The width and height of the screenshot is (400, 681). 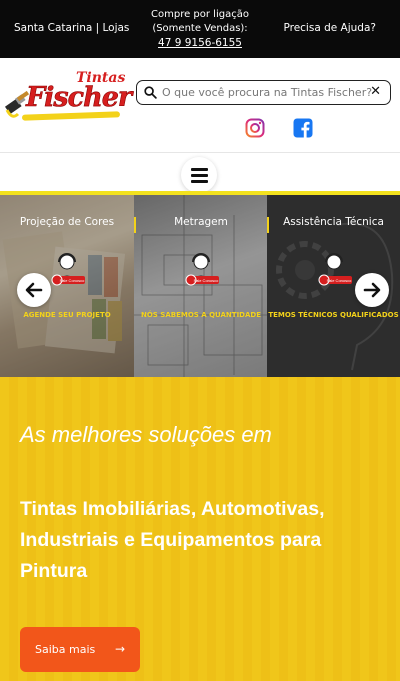 What do you see at coordinates (333, 222) in the screenshot?
I see `slide-title: Assistência Técnica` at bounding box center [333, 222].